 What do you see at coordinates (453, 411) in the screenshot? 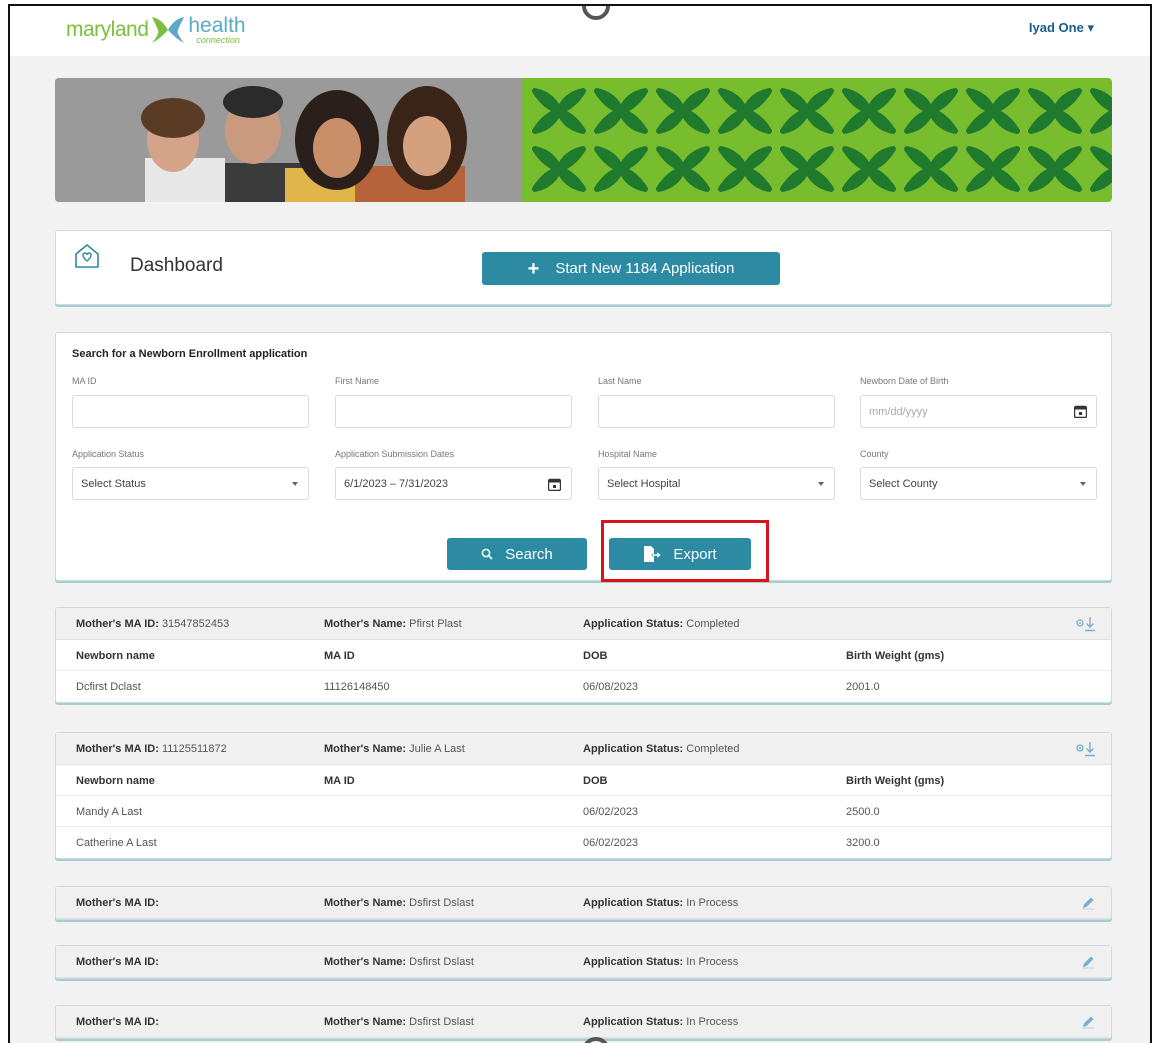
I see `first-name-input` at bounding box center [453, 411].